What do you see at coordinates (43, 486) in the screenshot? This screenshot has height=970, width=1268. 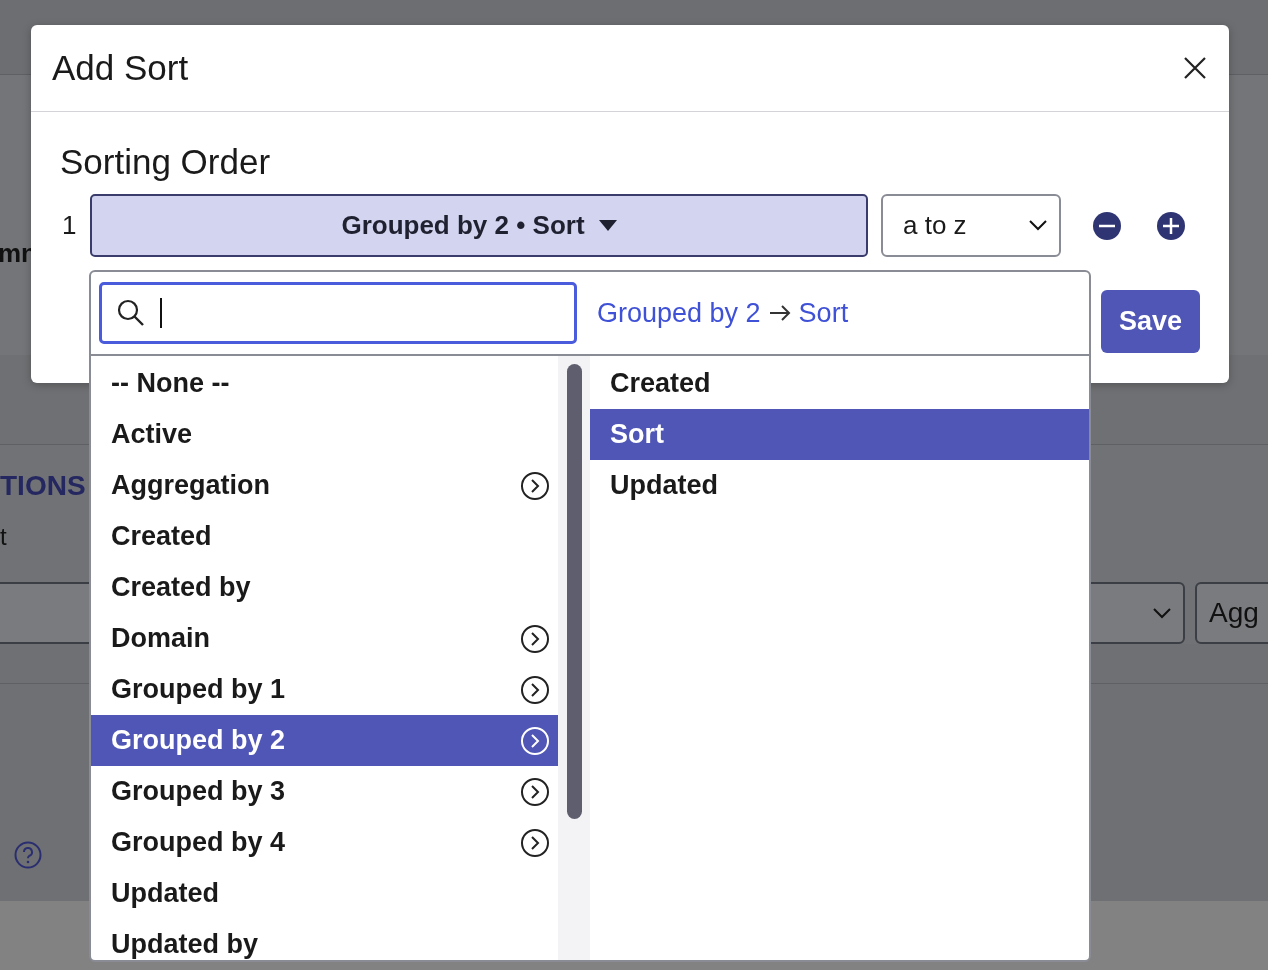 I see `section-heading-fragment: TIONS` at bounding box center [43, 486].